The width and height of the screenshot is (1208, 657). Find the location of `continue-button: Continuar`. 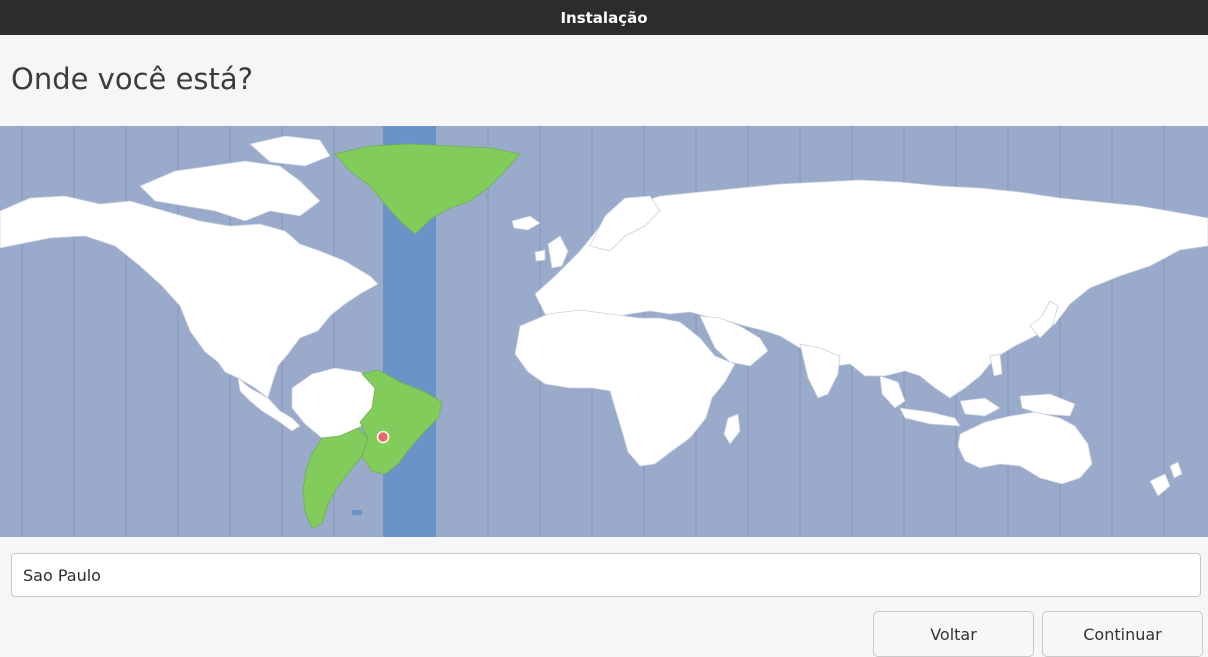

continue-button: Continuar is located at coordinates (1122, 634).